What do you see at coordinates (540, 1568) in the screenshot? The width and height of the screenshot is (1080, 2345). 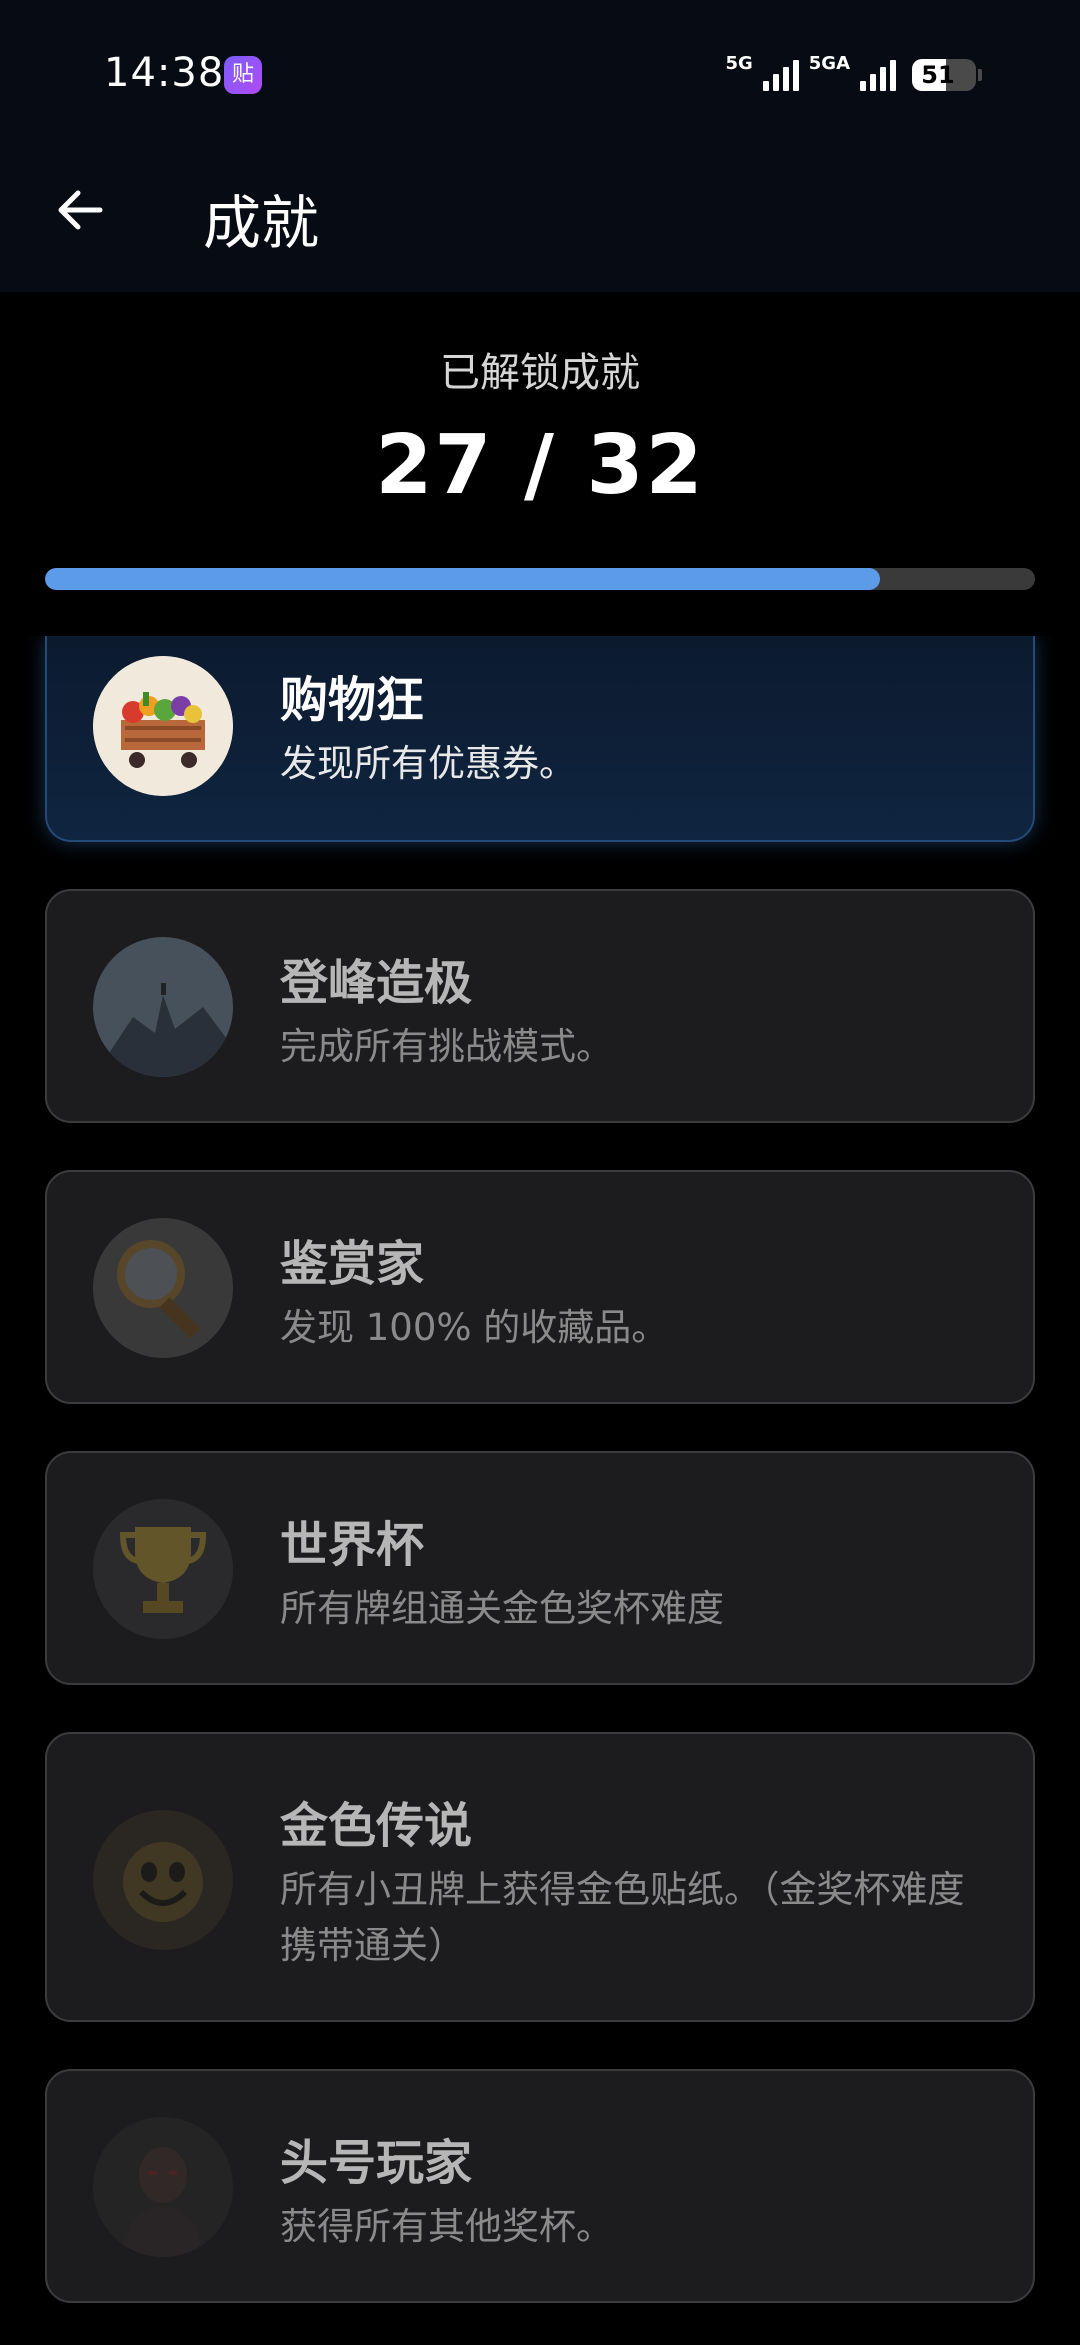 I see `achievement-card-world-cup: 世界杯 所有牌组通关金色奖杯难度` at bounding box center [540, 1568].